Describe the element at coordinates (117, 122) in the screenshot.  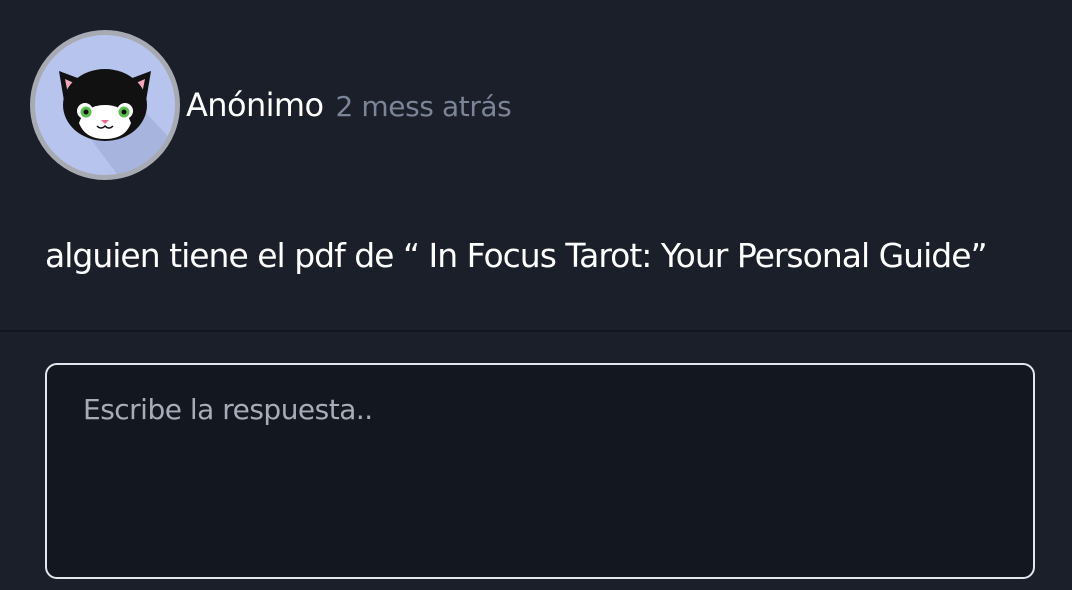
I see `black-cat-avatar-icon` at that location.